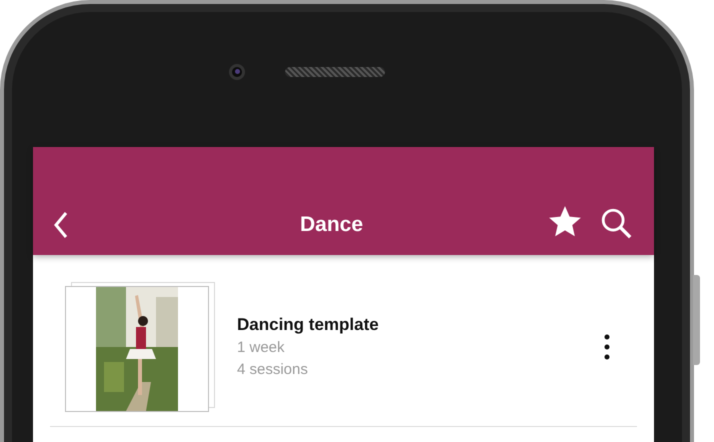  I want to click on header-title: Dance, so click(331, 225).